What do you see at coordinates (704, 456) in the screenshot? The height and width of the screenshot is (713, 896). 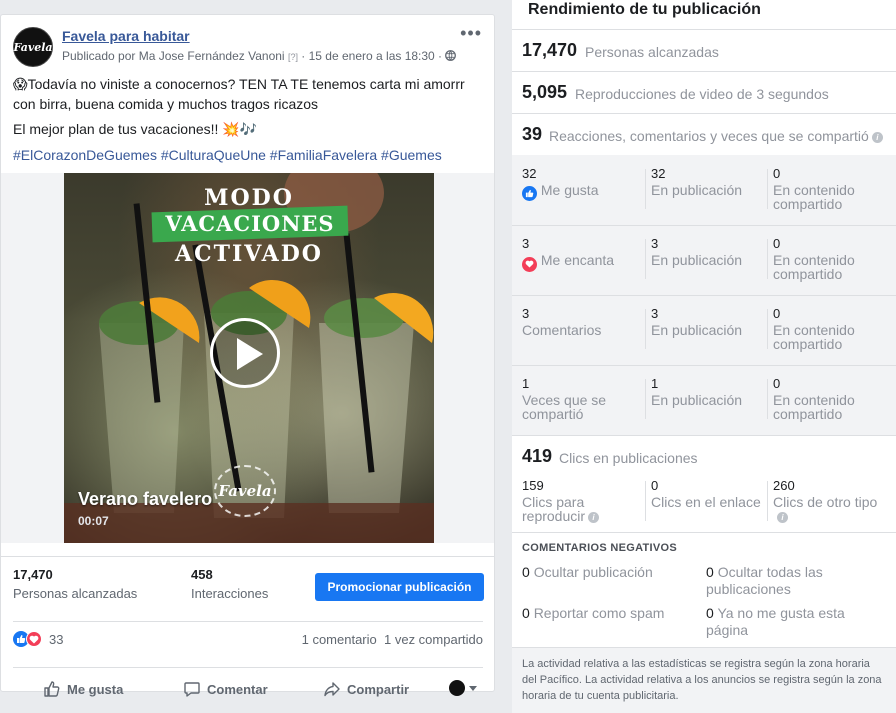 I see `insights-clicks-row: 419 Clics en publicaciones` at bounding box center [704, 456].